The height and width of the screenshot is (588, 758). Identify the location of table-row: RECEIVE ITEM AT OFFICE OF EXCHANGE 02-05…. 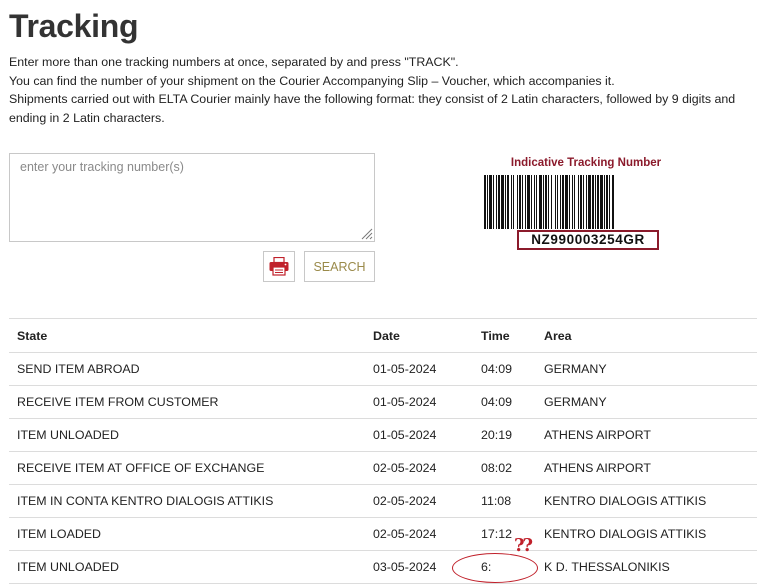
(383, 468).